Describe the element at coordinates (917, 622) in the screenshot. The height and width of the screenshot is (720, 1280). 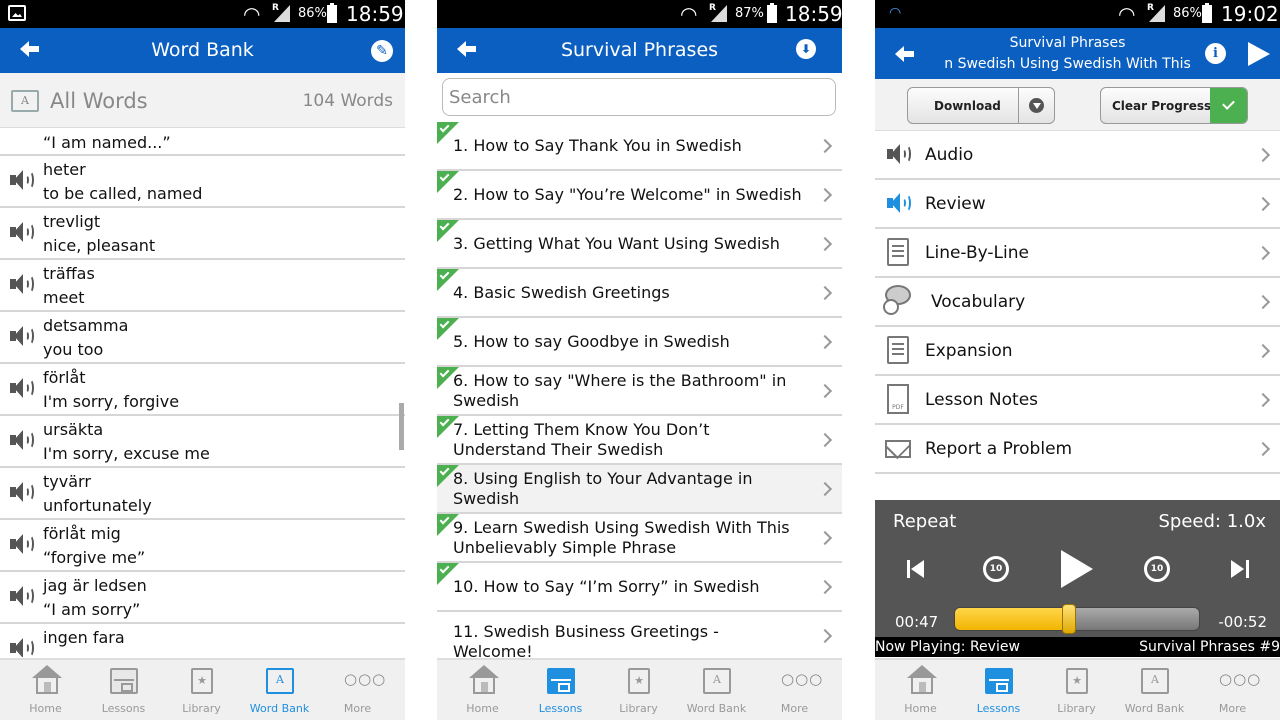
I see `elapsed-time: 00:47` at that location.